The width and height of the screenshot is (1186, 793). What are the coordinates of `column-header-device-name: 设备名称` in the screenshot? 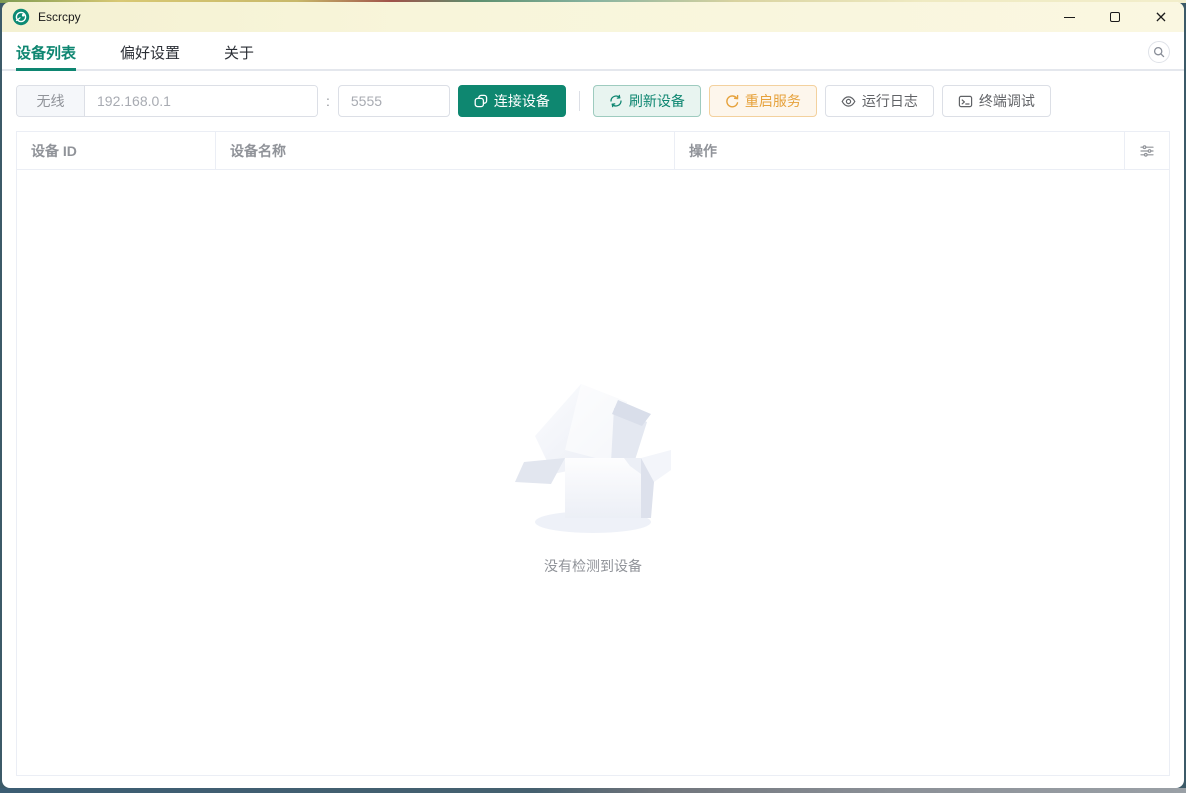 It's located at (445, 150).